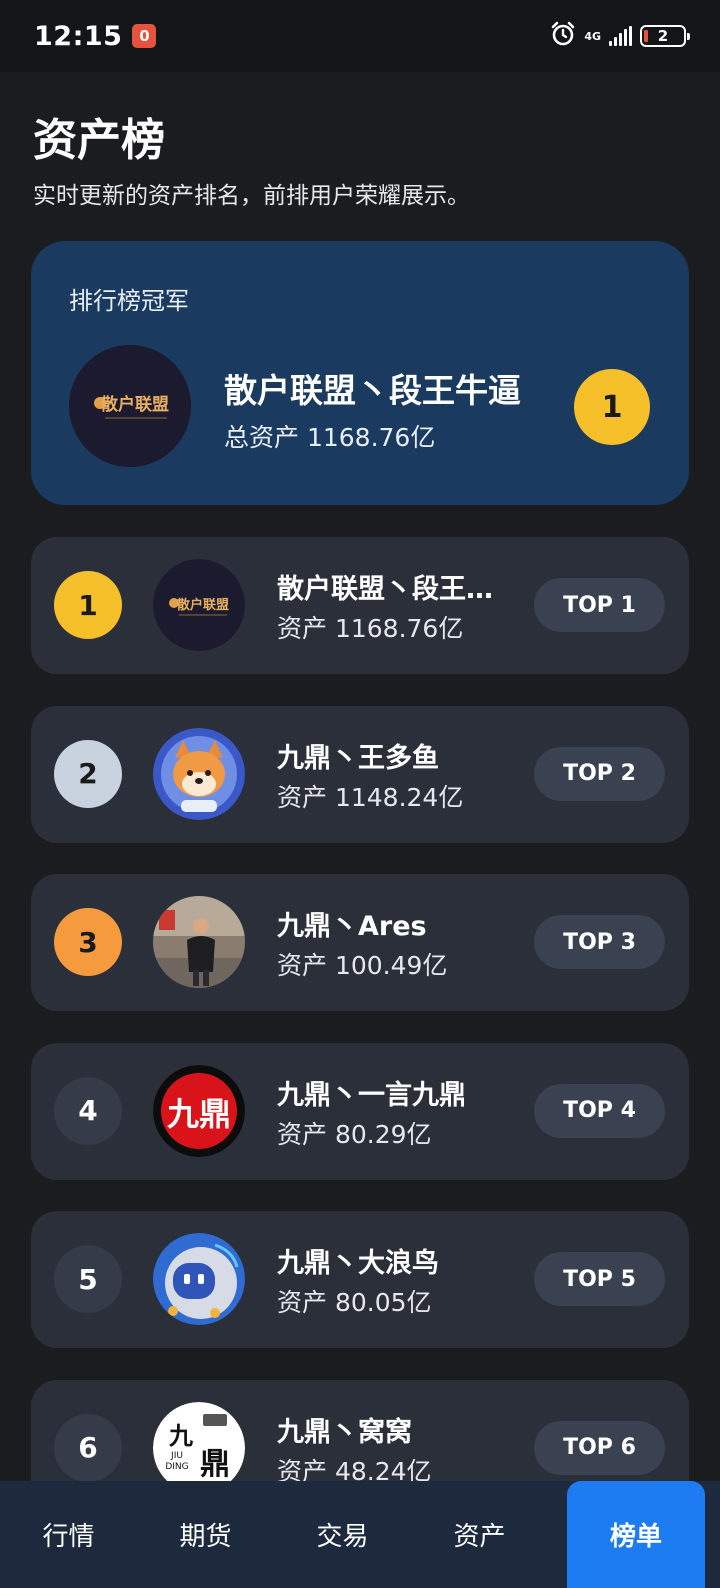  I want to click on svg-text: 九鼎, so click(199, 1114).